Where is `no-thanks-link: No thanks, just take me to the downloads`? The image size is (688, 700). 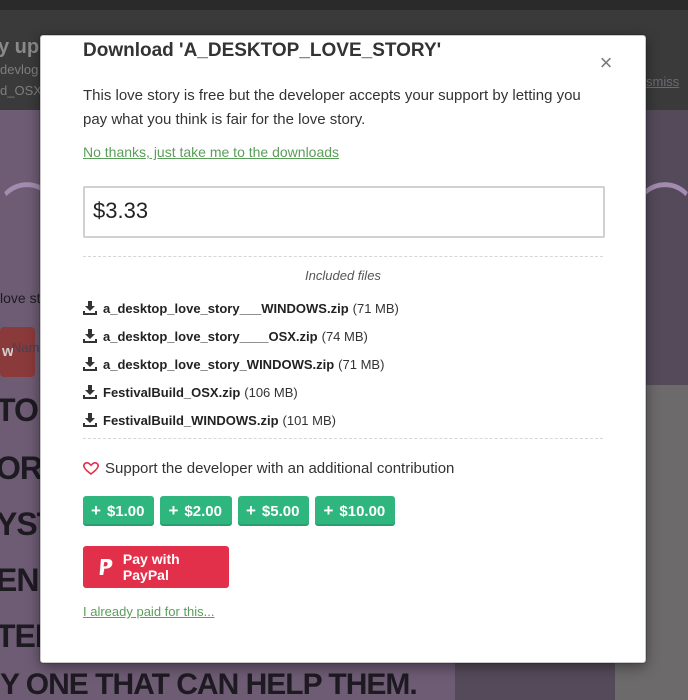 no-thanks-link: No thanks, just take me to the downloads is located at coordinates (211, 152).